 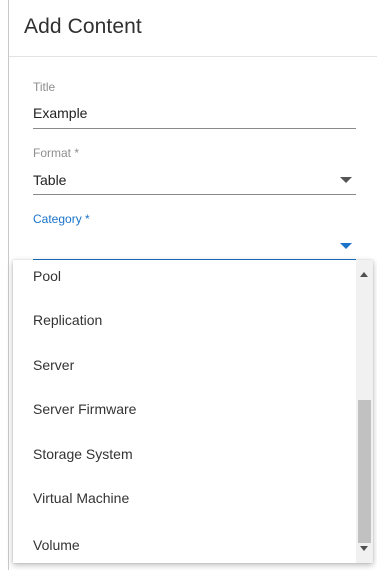 What do you see at coordinates (44, 87) in the screenshot?
I see `title-field-label: Title` at bounding box center [44, 87].